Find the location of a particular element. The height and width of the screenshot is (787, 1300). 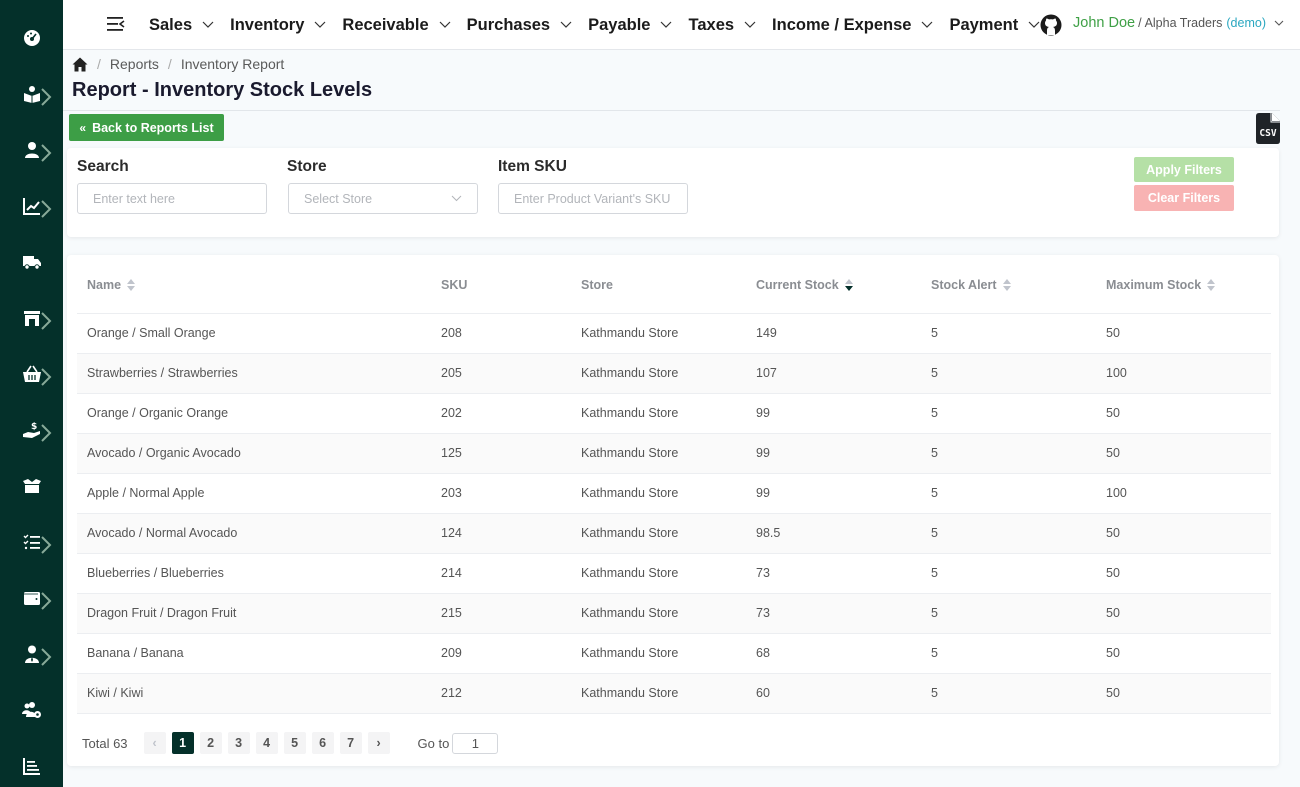

column-label: Stock Alert is located at coordinates (964, 285).